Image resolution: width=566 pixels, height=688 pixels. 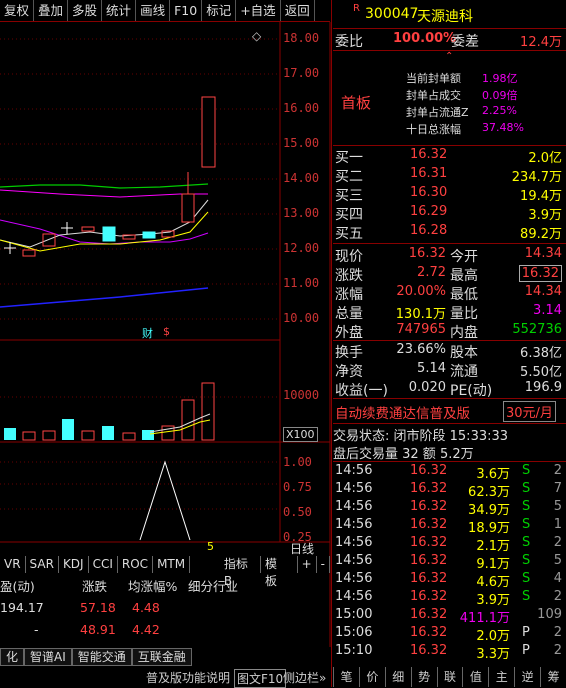 What do you see at coordinates (449, 411) in the screenshot?
I see `ad-banner: 自动续费通达信普及版 30元/月` at bounding box center [449, 411].